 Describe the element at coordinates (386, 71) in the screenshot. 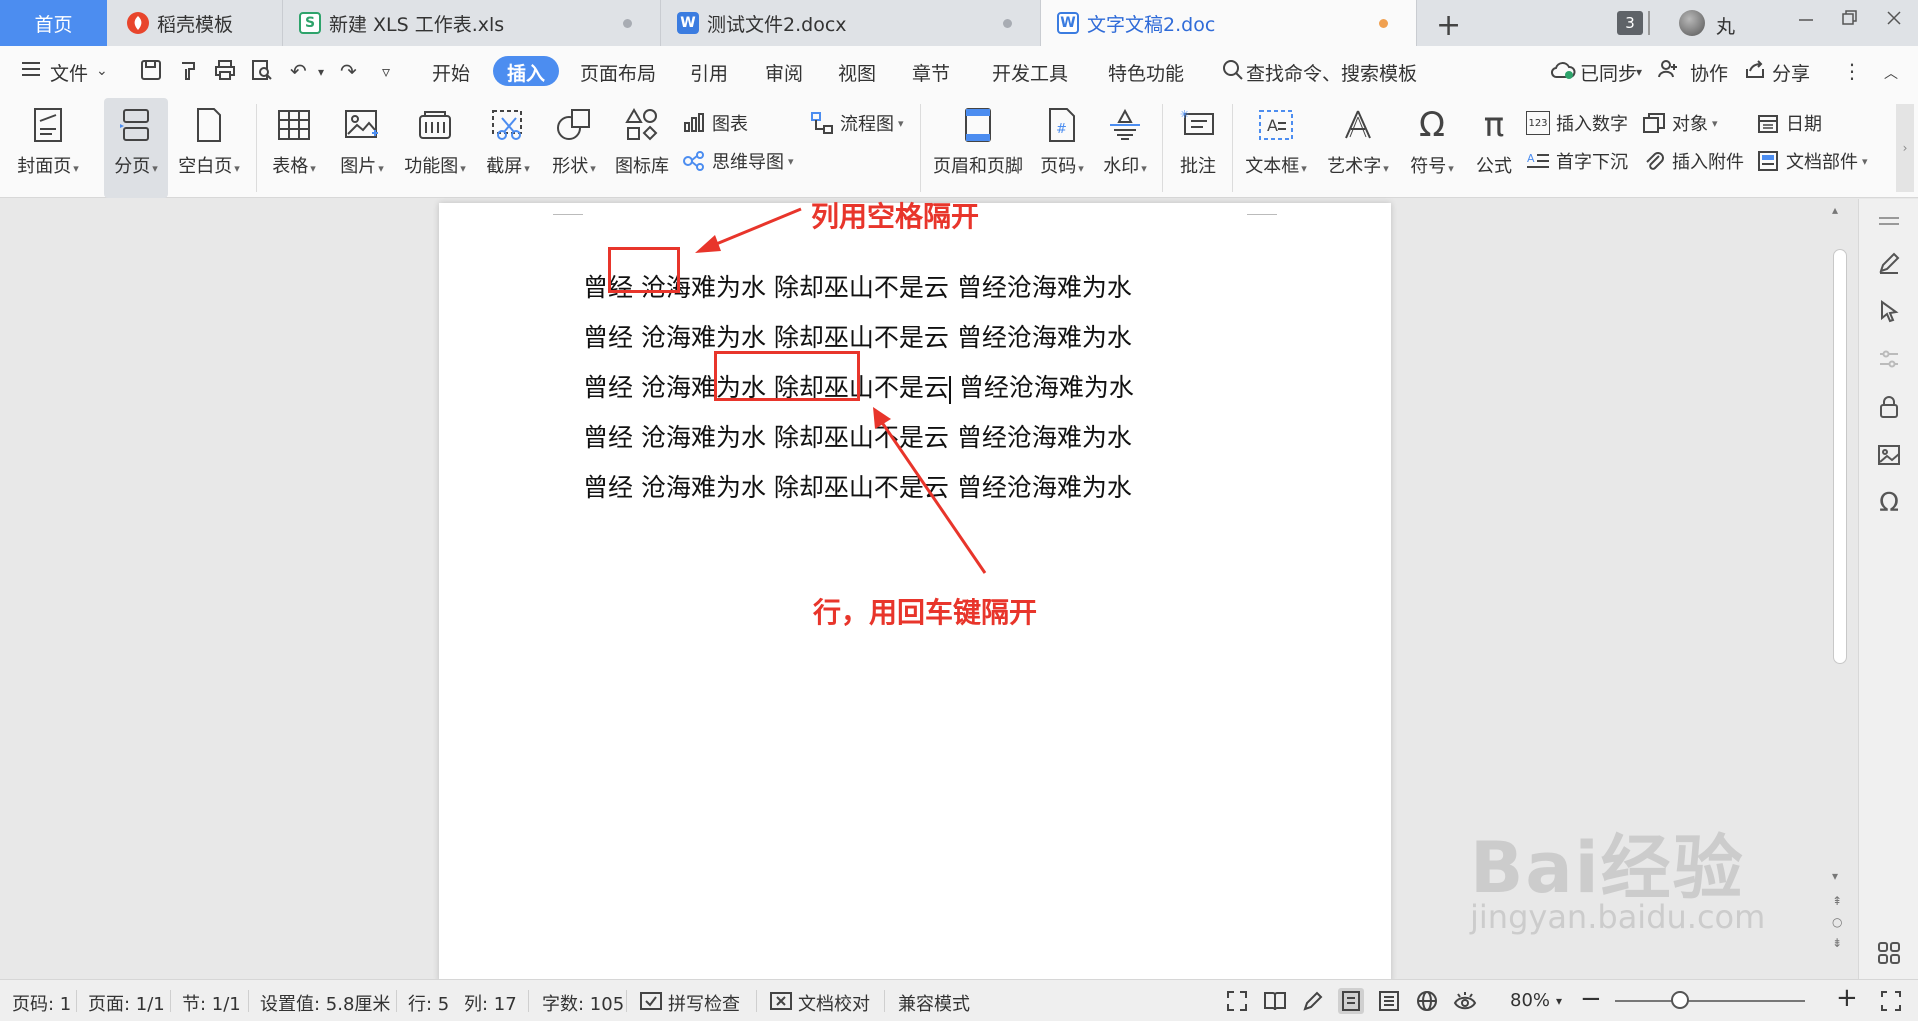

I see `customize-dropdown-icon: ▿` at that location.